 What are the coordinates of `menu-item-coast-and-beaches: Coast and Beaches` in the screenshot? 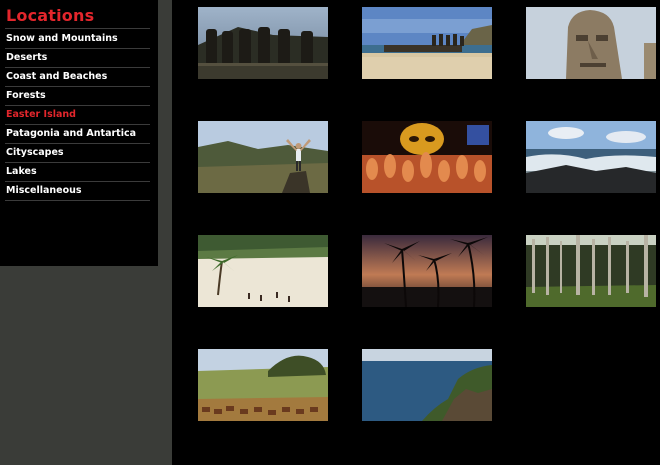 It's located at (77, 77).